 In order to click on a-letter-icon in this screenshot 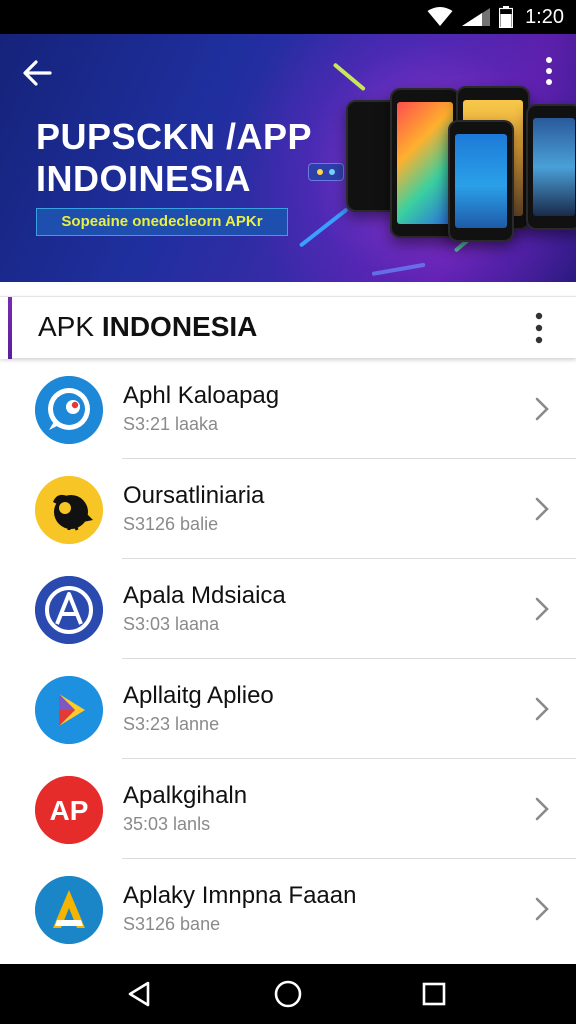, I will do `click(69, 910)`.